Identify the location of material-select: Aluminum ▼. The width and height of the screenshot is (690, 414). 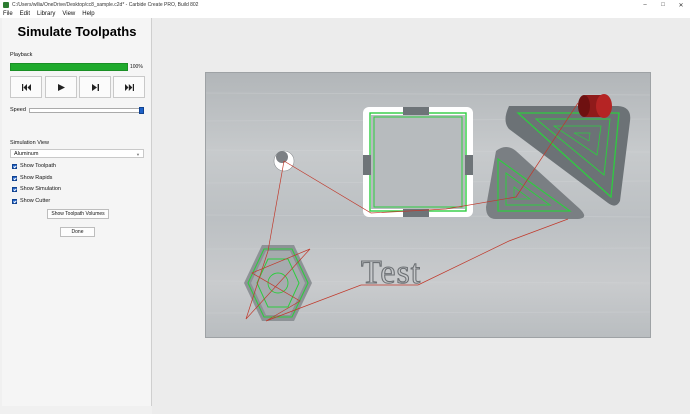
(77, 153).